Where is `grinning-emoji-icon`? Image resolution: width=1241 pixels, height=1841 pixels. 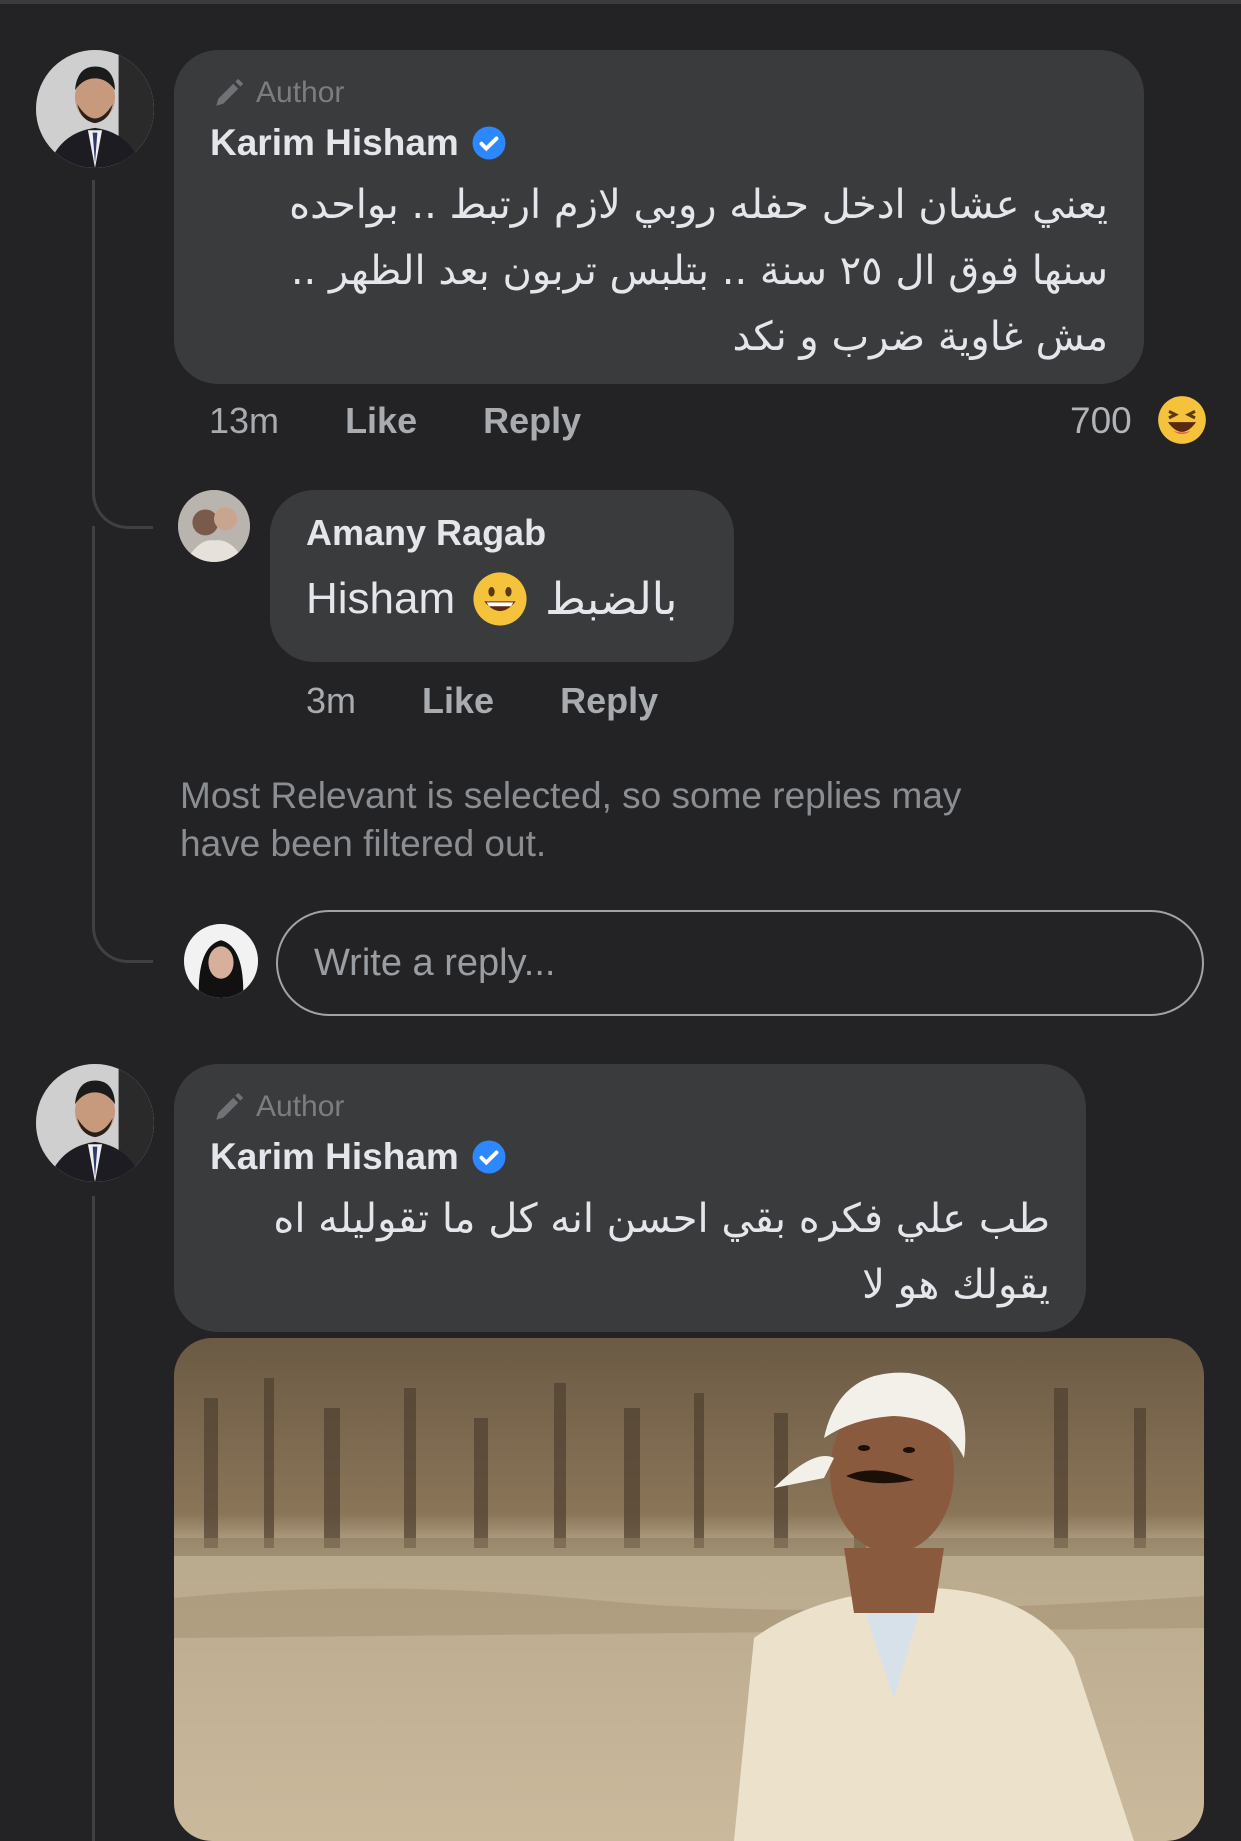
grinning-emoji-icon is located at coordinates (500, 599).